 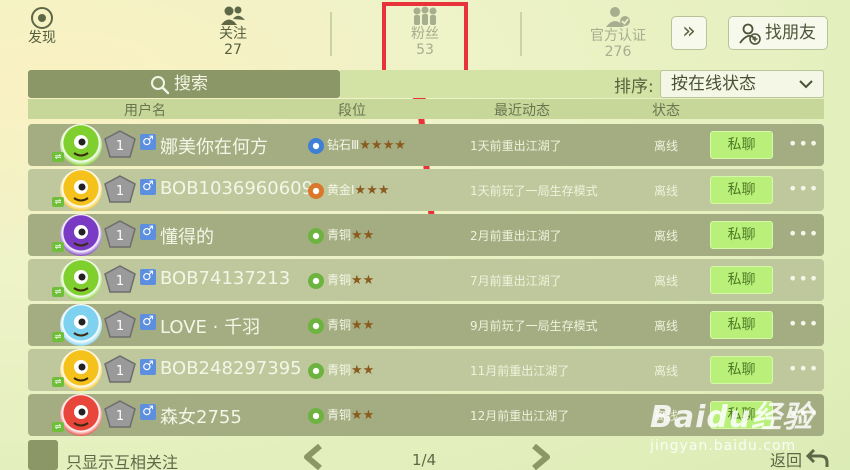 I want to click on eye-icon, so click(x=42, y=18).